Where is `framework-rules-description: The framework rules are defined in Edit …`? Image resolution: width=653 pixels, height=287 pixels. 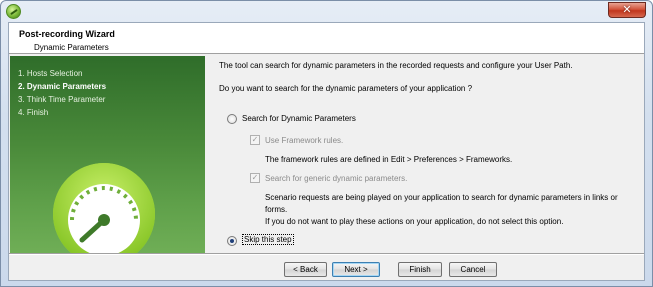 framework-rules-description: The framework rules are defined in Edit … is located at coordinates (389, 159).